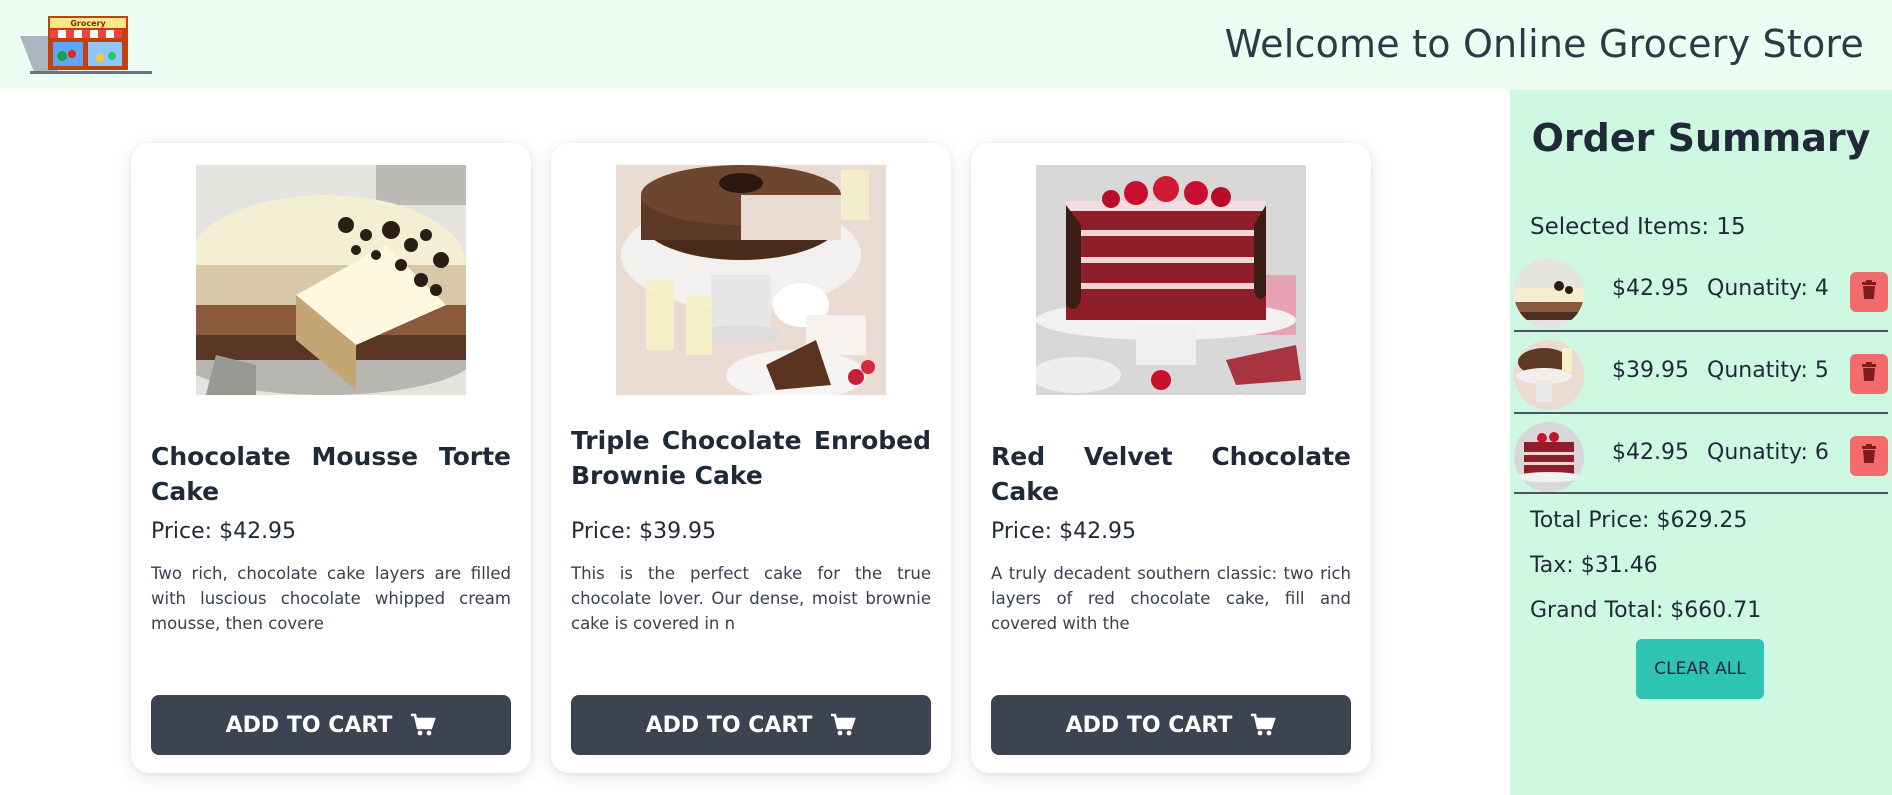 This screenshot has height=795, width=1892. Describe the element at coordinates (1638, 227) in the screenshot. I see `selected-items-count: Selected Items: 15` at that location.